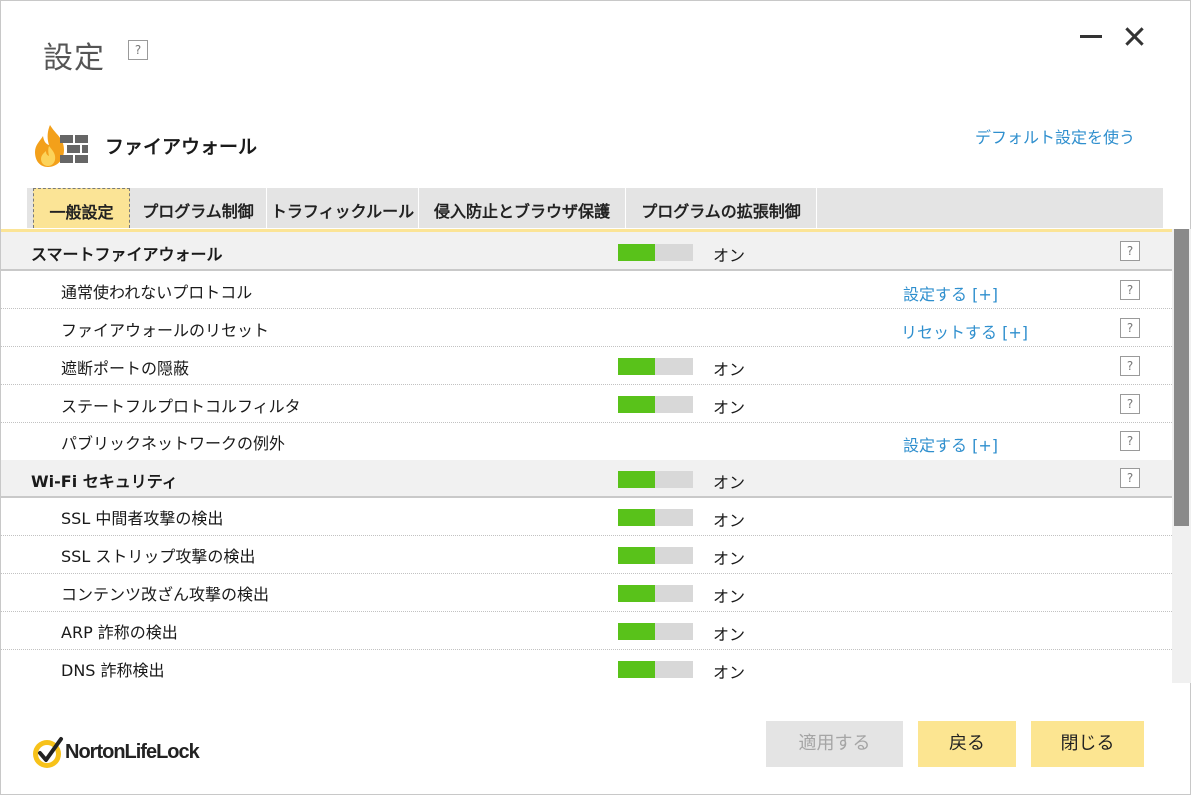 This screenshot has width=1191, height=795. What do you see at coordinates (1087, 744) in the screenshot?
I see `close-button: 閉じる` at bounding box center [1087, 744].